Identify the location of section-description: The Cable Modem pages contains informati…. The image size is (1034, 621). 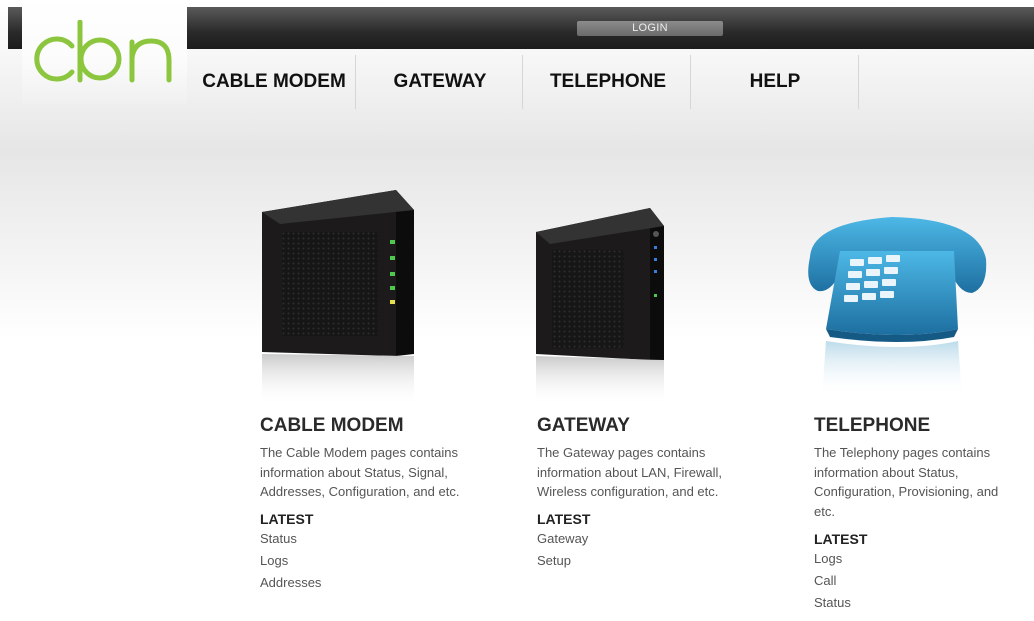
(360, 472).